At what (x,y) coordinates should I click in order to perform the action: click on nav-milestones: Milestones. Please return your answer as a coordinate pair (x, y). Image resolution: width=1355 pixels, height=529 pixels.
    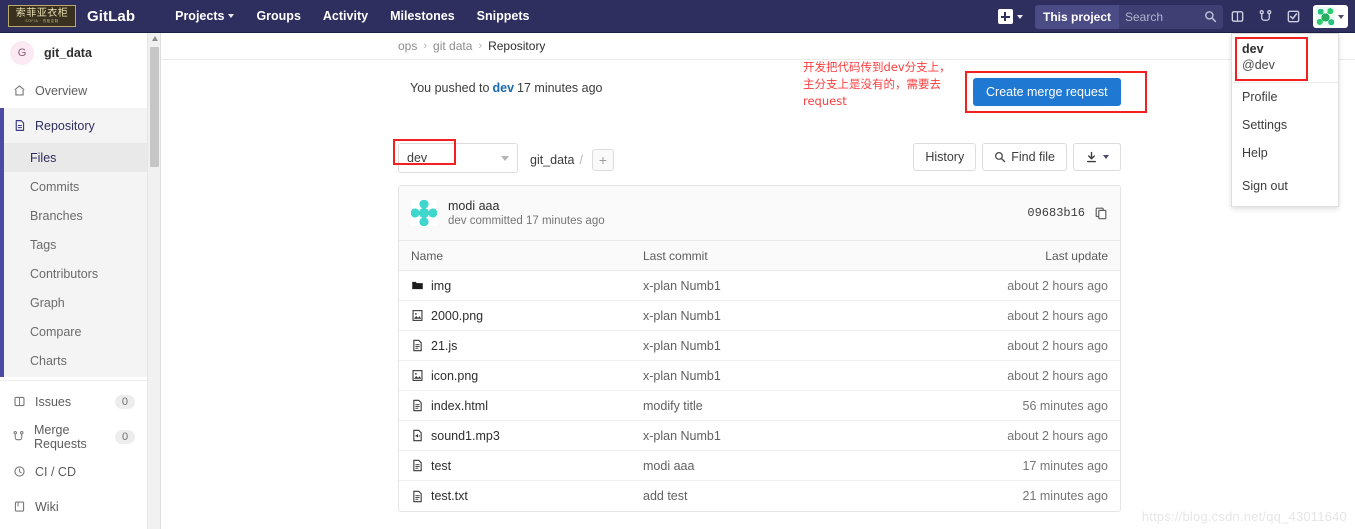
    Looking at the image, I should click on (422, 16).